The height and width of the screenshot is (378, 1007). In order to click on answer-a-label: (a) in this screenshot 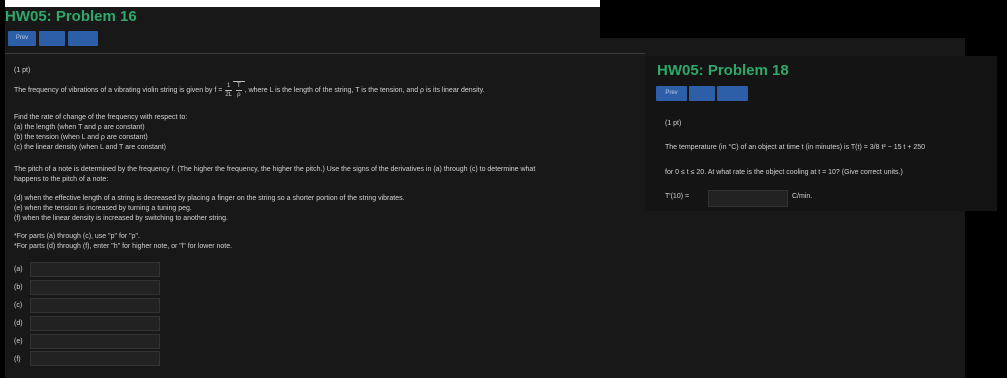, I will do `click(18, 269)`.